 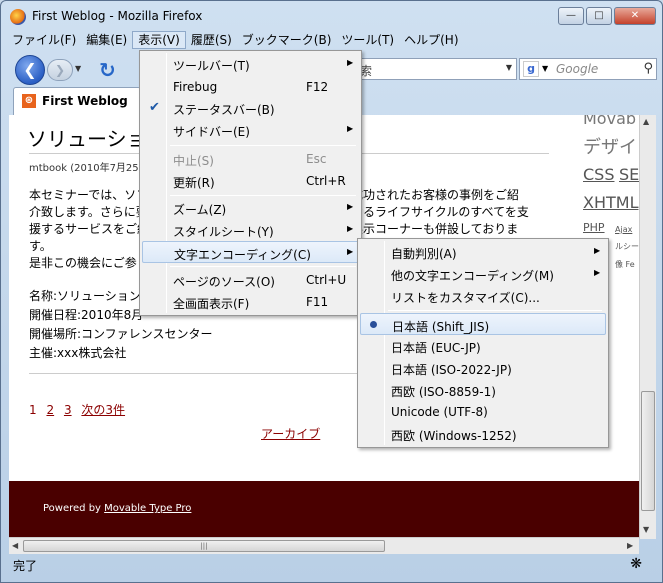 What do you see at coordinates (436, 348) in the screenshot?
I see `menu-item-label: 日本語 (EUC-JP)` at bounding box center [436, 348].